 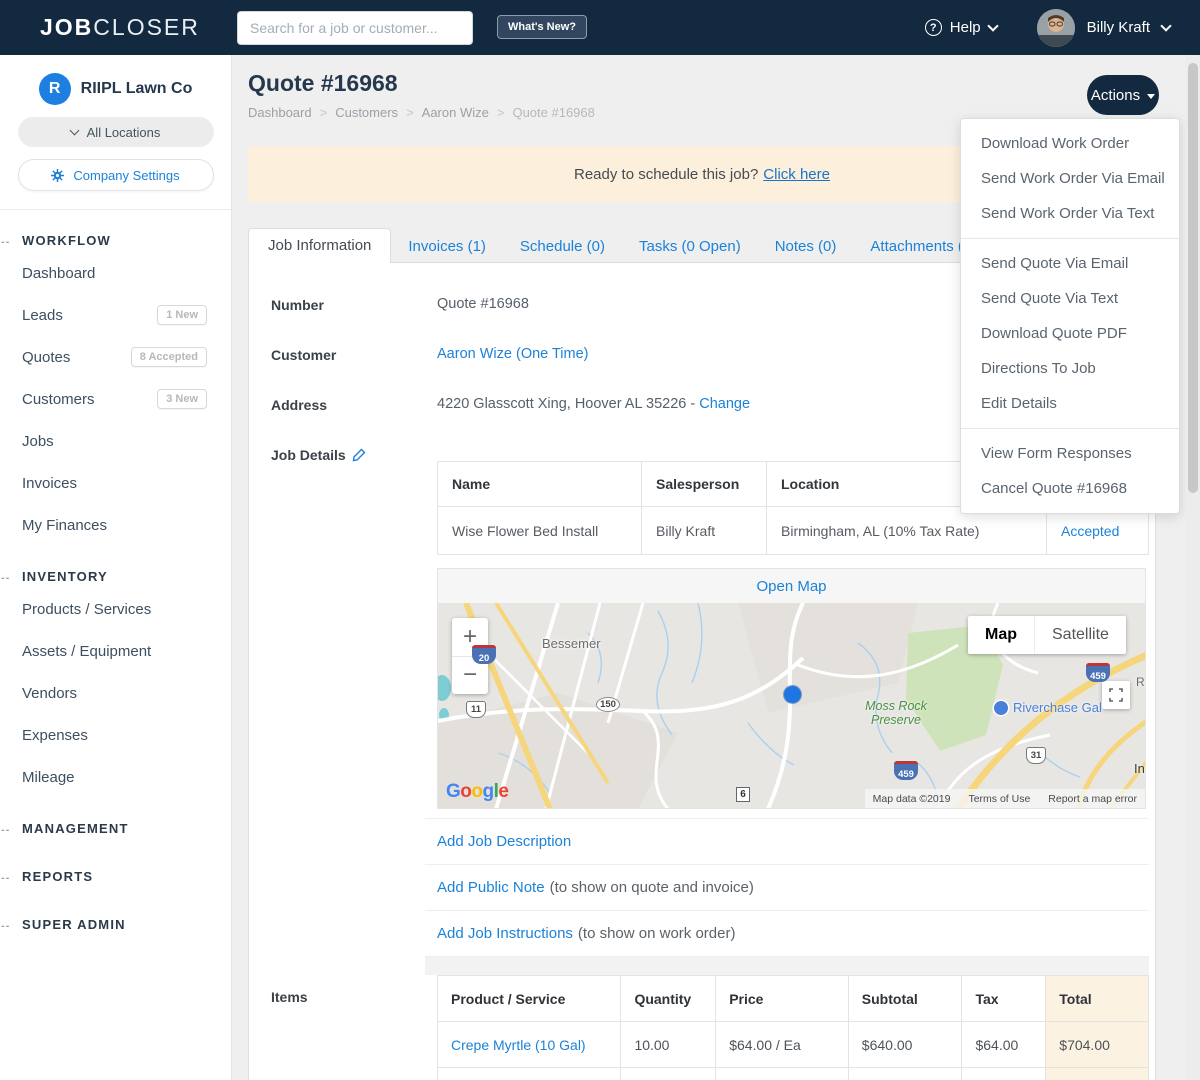 What do you see at coordinates (562, 246) in the screenshot?
I see `tab-schedule: Schedule (0)` at bounding box center [562, 246].